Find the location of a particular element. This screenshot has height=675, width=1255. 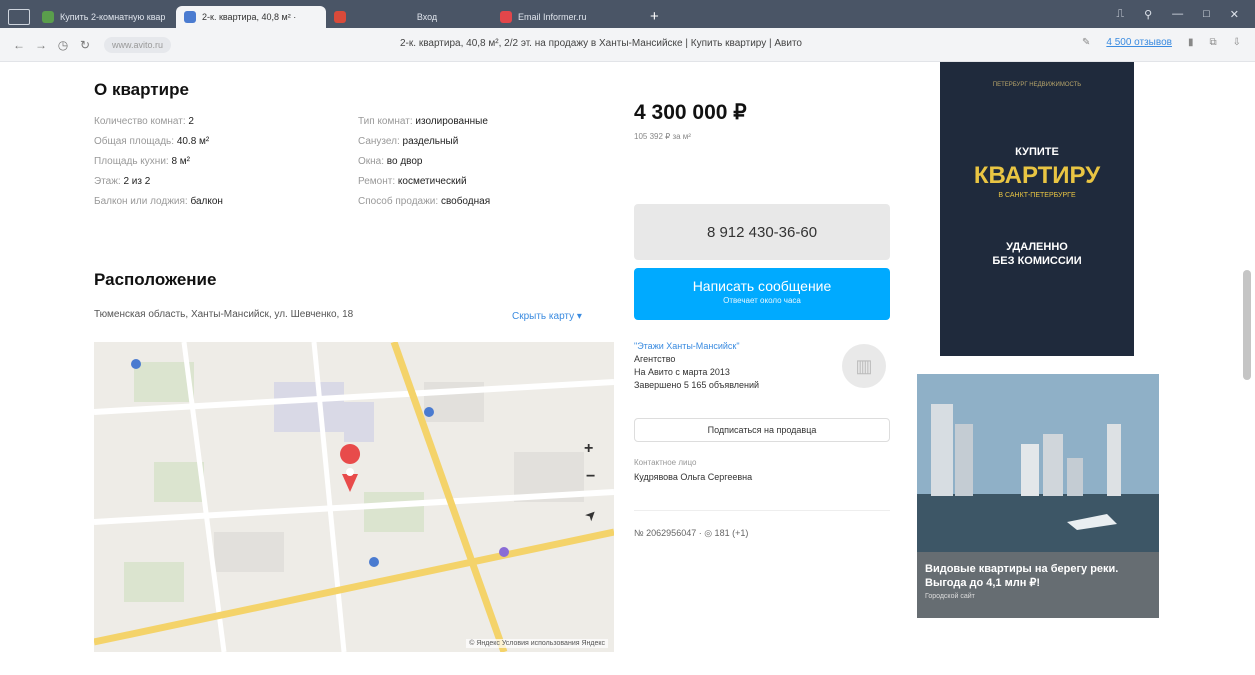

price-per-meter: 105 392 ₽ за м² is located at coordinates (662, 136).